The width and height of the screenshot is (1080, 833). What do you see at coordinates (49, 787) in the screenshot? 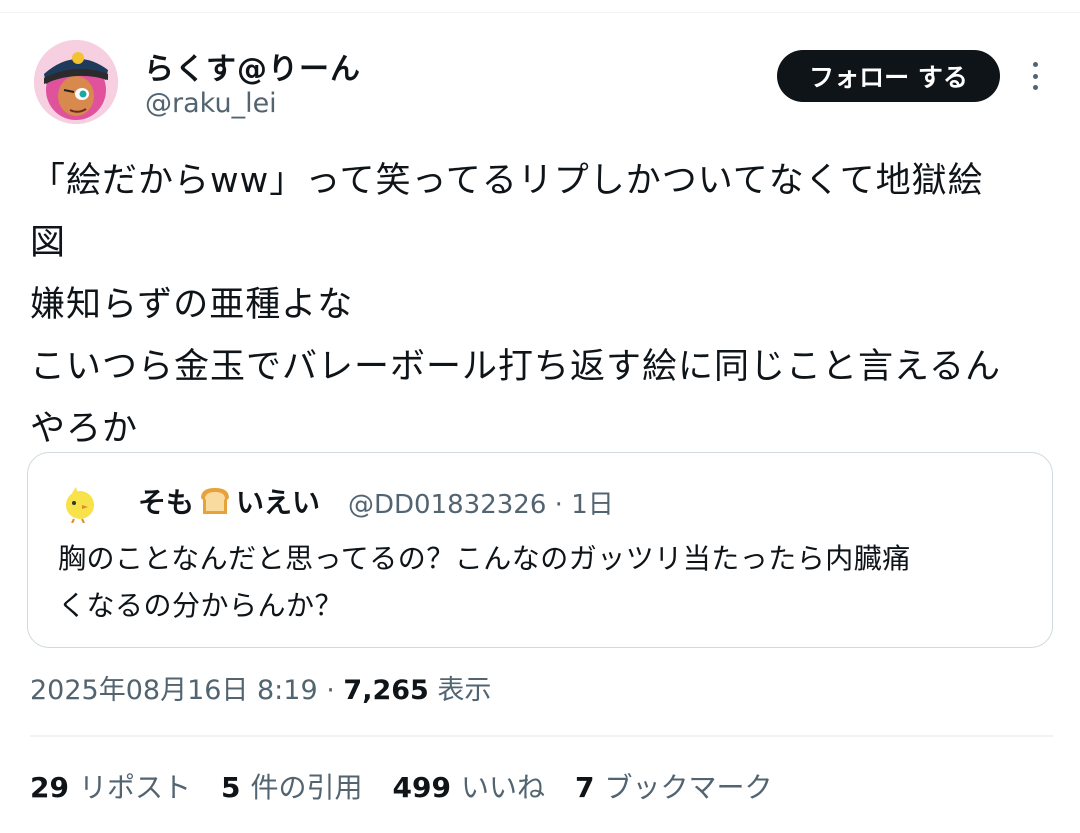
I see `repost-count: 29` at bounding box center [49, 787].